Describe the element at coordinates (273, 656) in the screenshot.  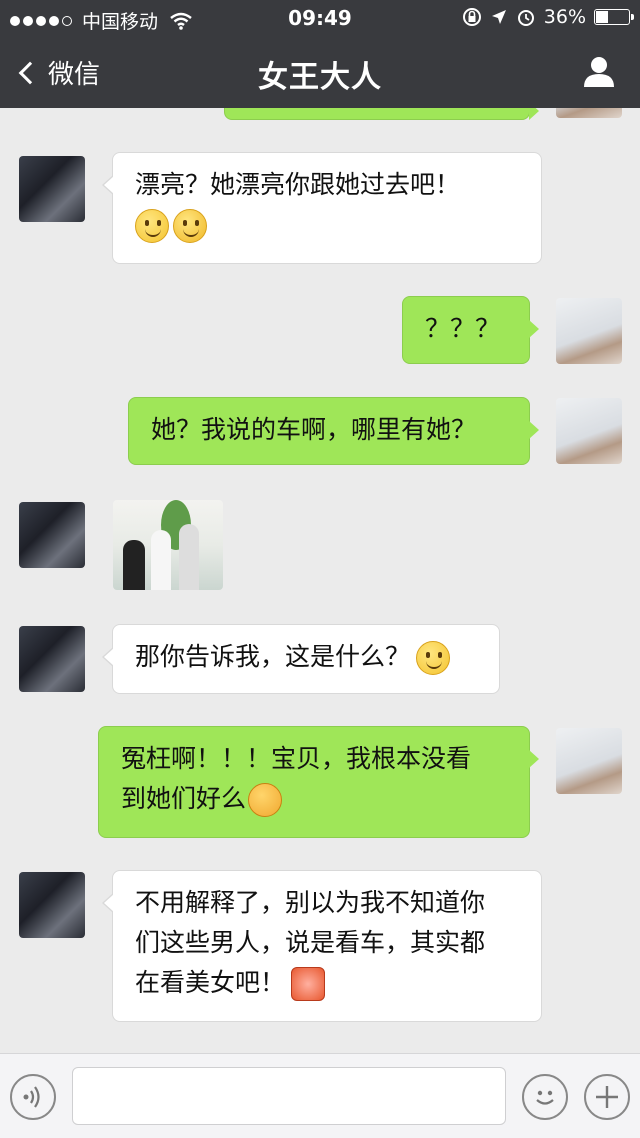
I see `message-text: 那你告诉我，这是什么？` at that location.